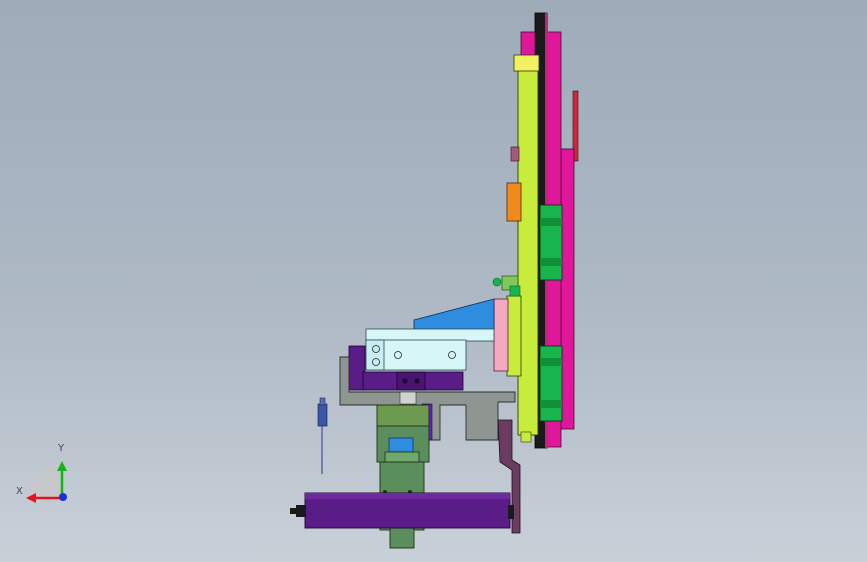  What do you see at coordinates (408, 398) in the screenshot?
I see `gray-base-detail` at bounding box center [408, 398].